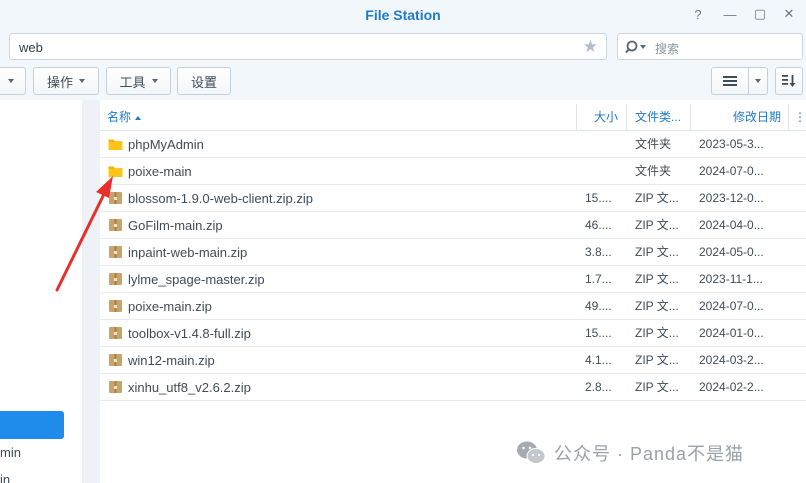  I want to click on file-name: phpMyAdmin, so click(166, 144).